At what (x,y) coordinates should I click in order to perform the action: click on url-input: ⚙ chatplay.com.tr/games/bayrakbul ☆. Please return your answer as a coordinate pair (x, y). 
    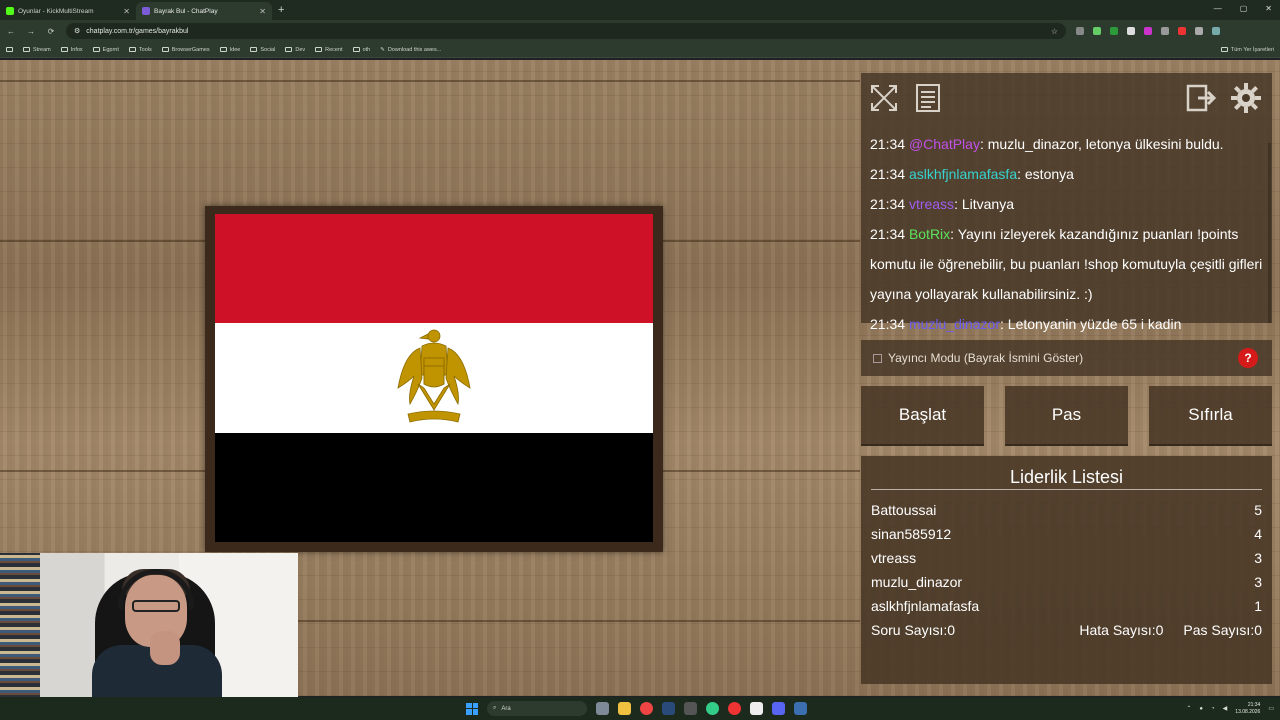
    Looking at the image, I should click on (566, 31).